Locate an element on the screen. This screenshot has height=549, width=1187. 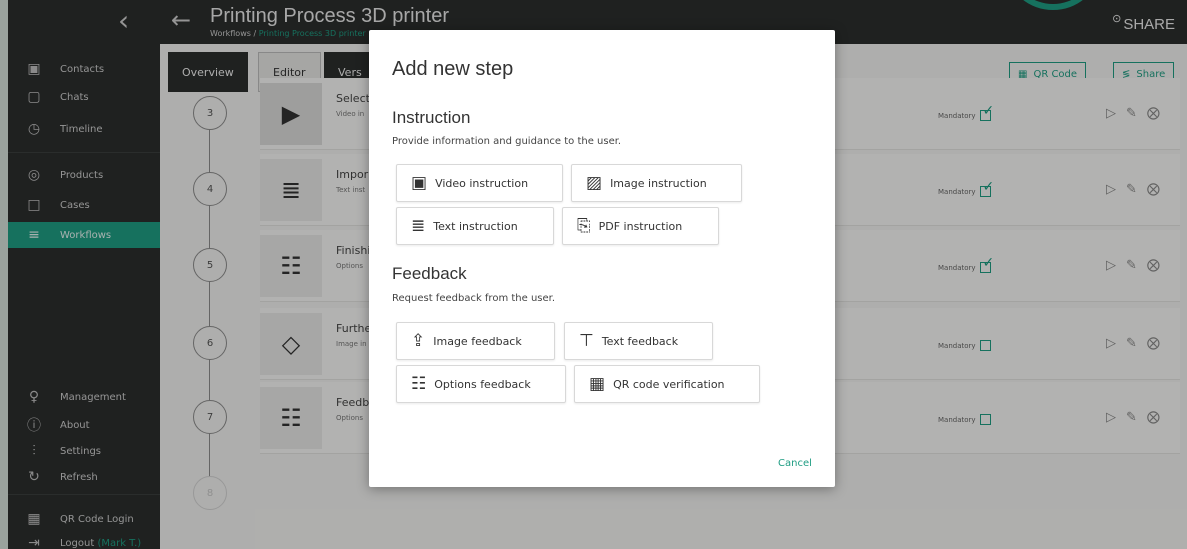
options-upload-icon: ☷ is located at coordinates (419, 384).